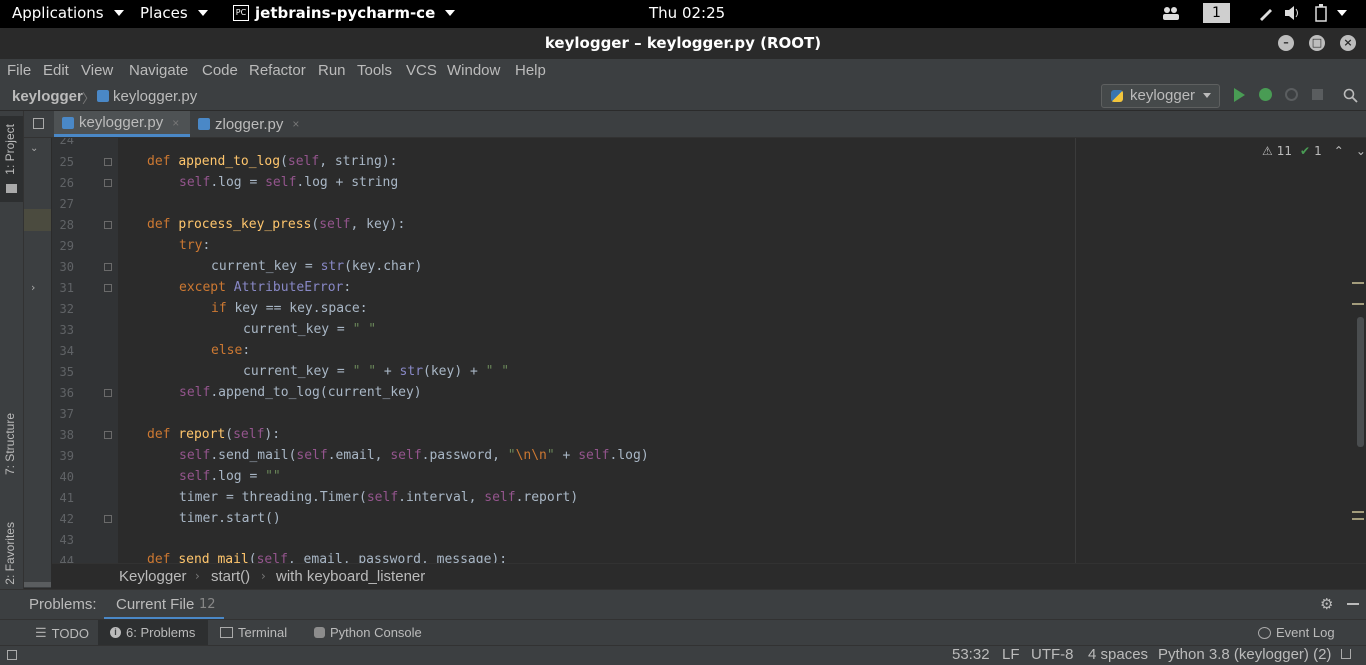  What do you see at coordinates (1052, 654) in the screenshot?
I see `file-encoding: UTF-8` at bounding box center [1052, 654].